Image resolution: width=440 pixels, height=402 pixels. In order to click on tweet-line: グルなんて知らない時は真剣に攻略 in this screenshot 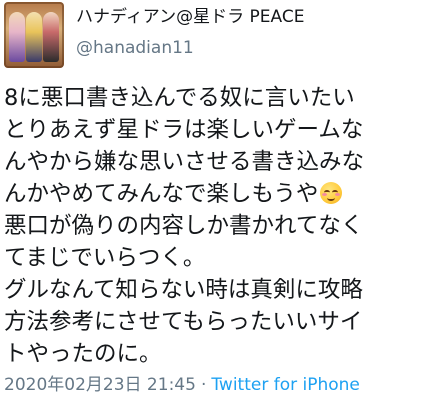, I will do `click(183, 290)`.